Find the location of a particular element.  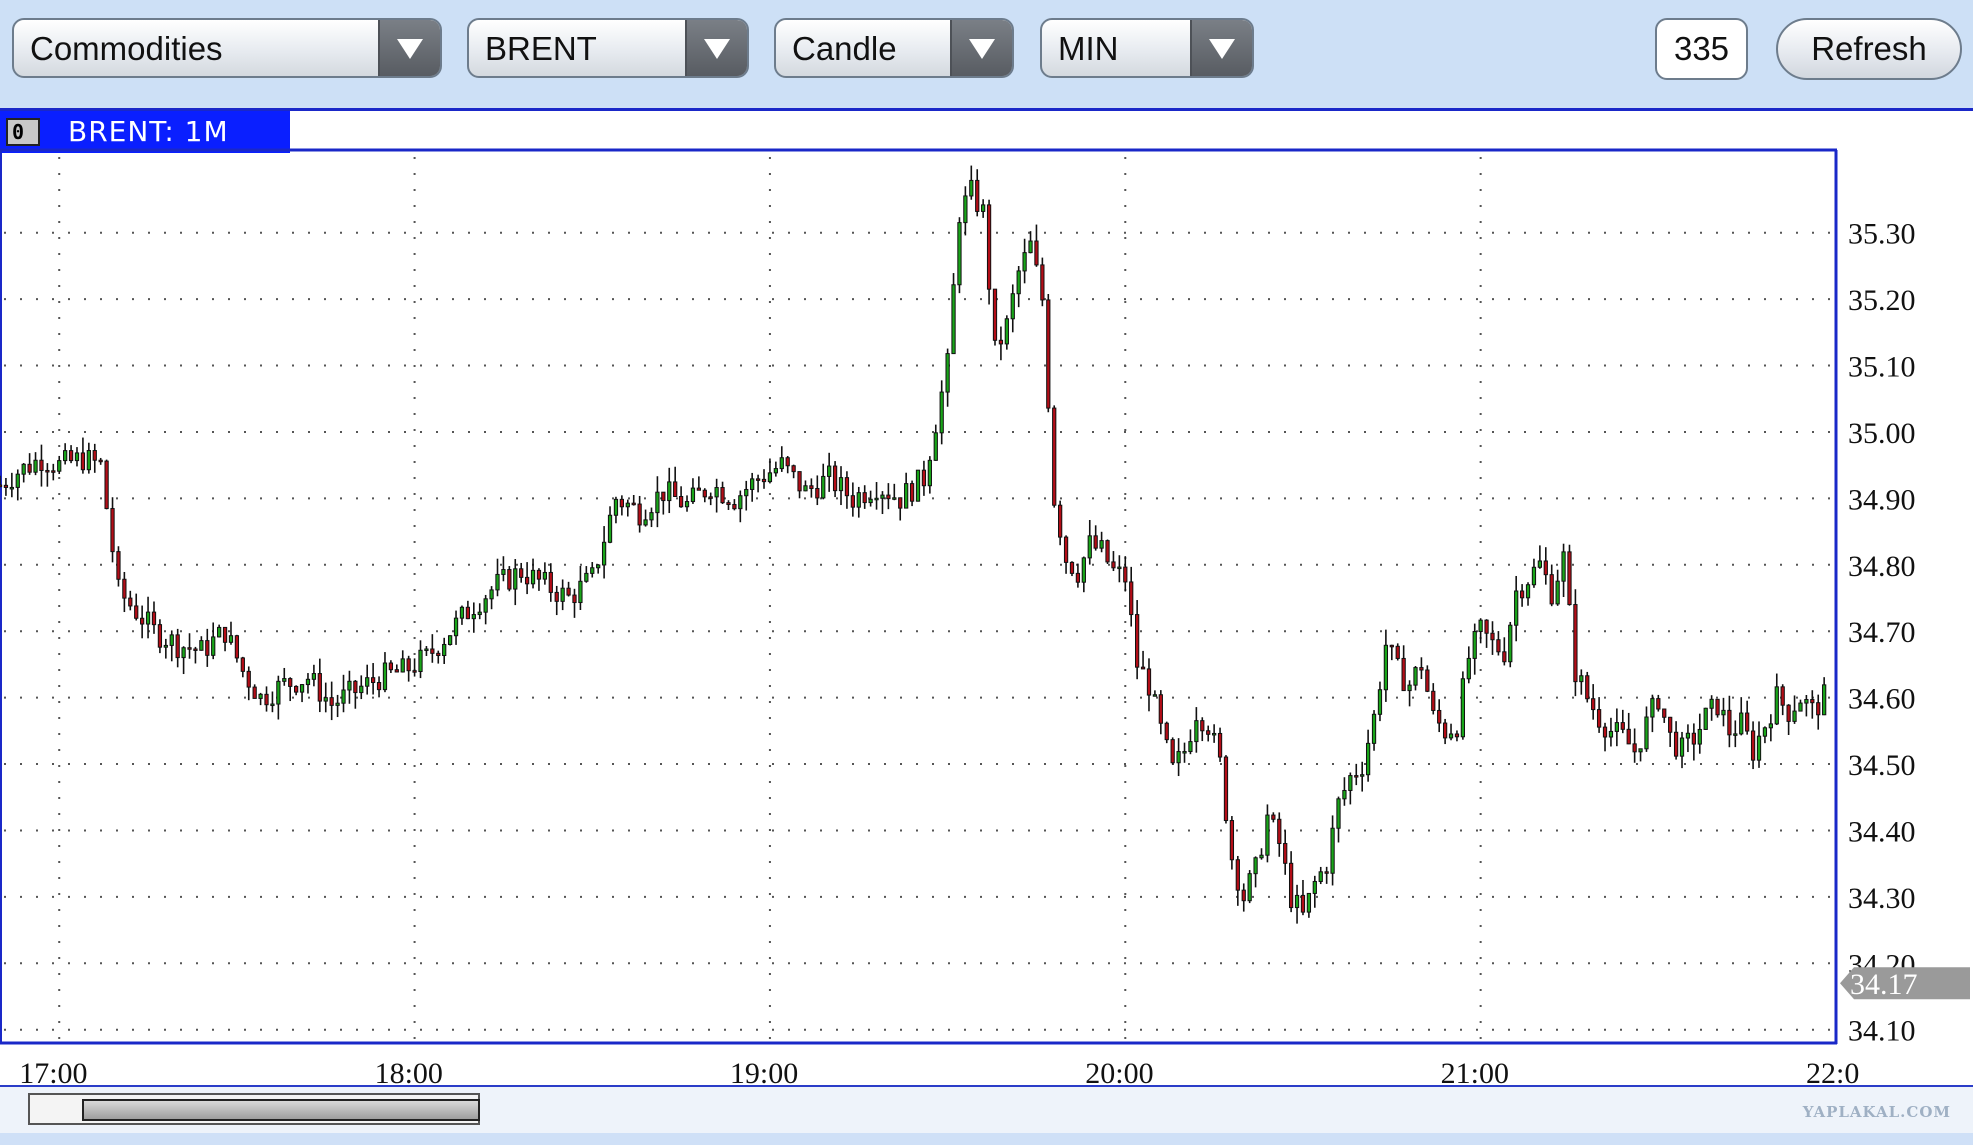

refresh-button: Refresh is located at coordinates (1869, 49).